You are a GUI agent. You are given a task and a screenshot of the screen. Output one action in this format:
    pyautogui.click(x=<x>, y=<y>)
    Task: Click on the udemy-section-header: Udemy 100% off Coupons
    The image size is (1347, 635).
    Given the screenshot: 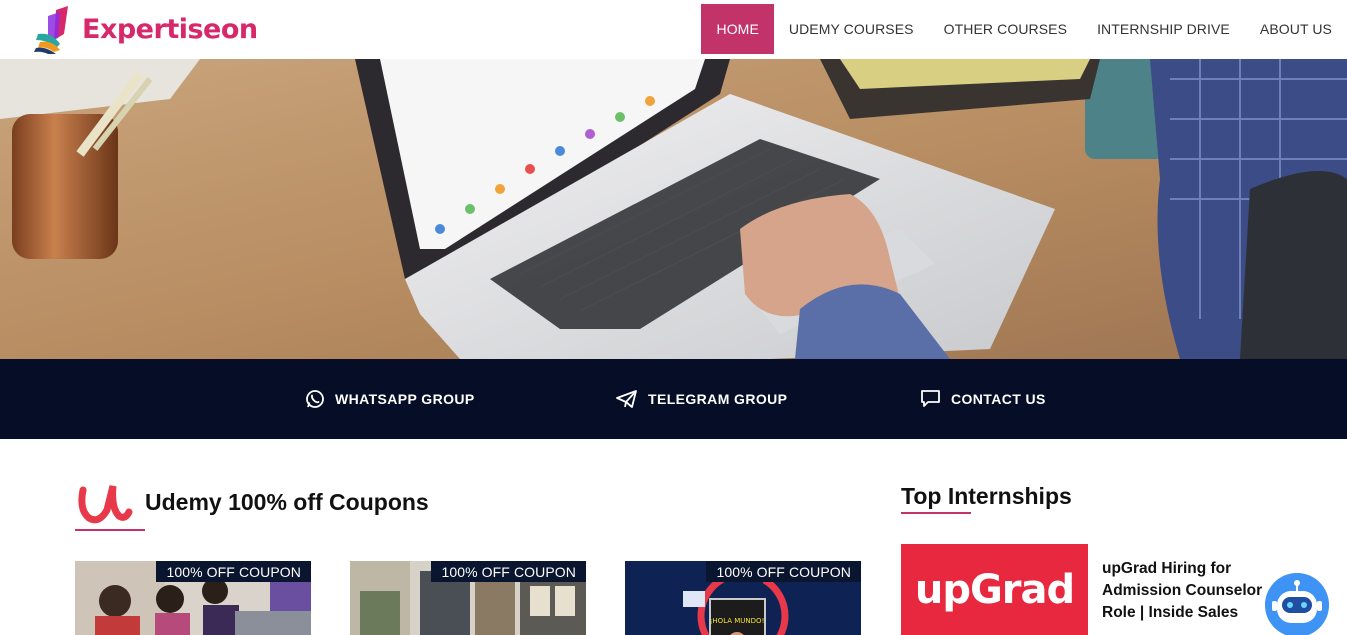 What is the action you would take?
    pyautogui.click(x=252, y=502)
    